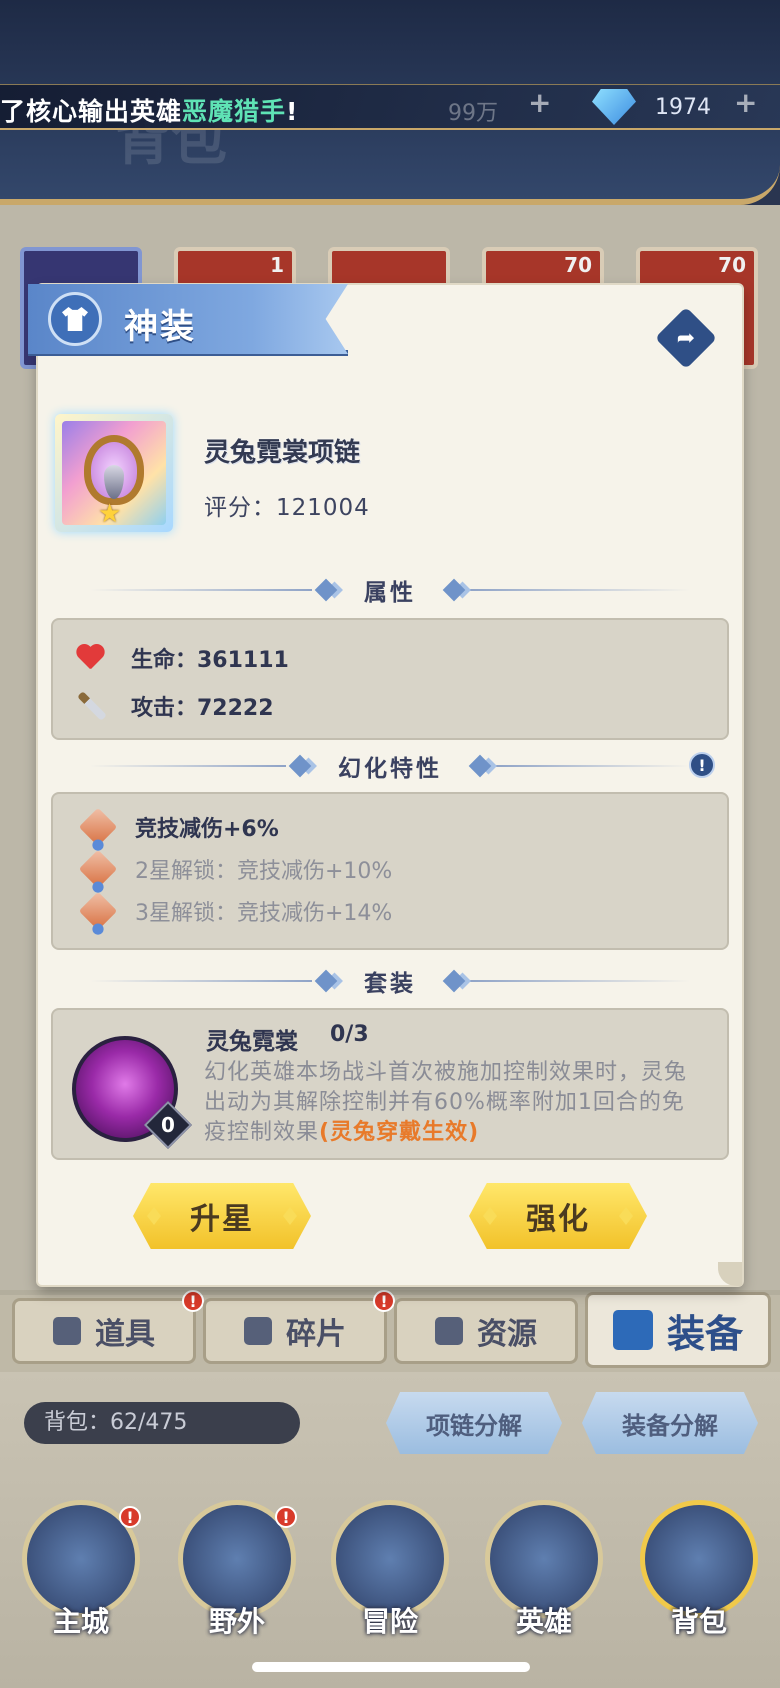  I want to click on nav-label: 冒险, so click(389, 1621).